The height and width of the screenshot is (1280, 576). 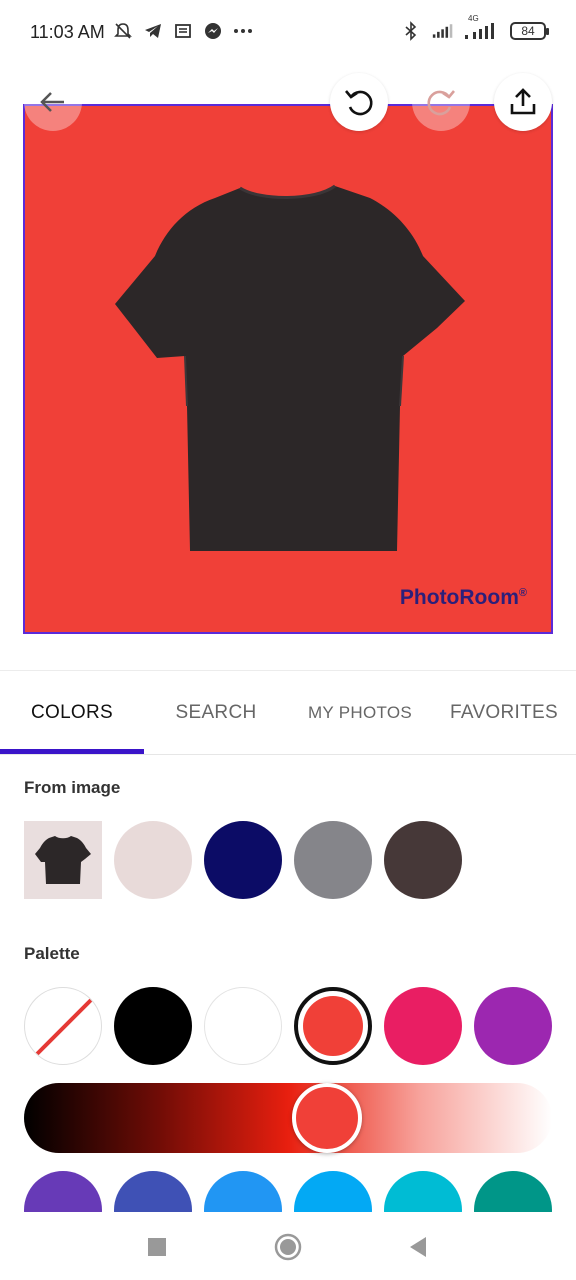 I want to click on share-button, so click(x=523, y=102).